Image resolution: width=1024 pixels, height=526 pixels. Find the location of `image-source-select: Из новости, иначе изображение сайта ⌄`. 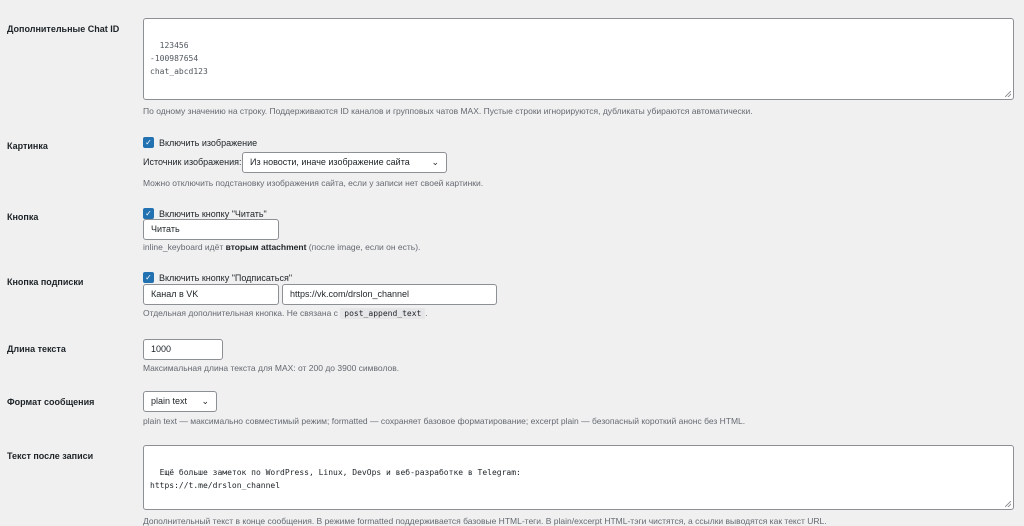

image-source-select: Из новости, иначе изображение сайта ⌄ is located at coordinates (344, 162).